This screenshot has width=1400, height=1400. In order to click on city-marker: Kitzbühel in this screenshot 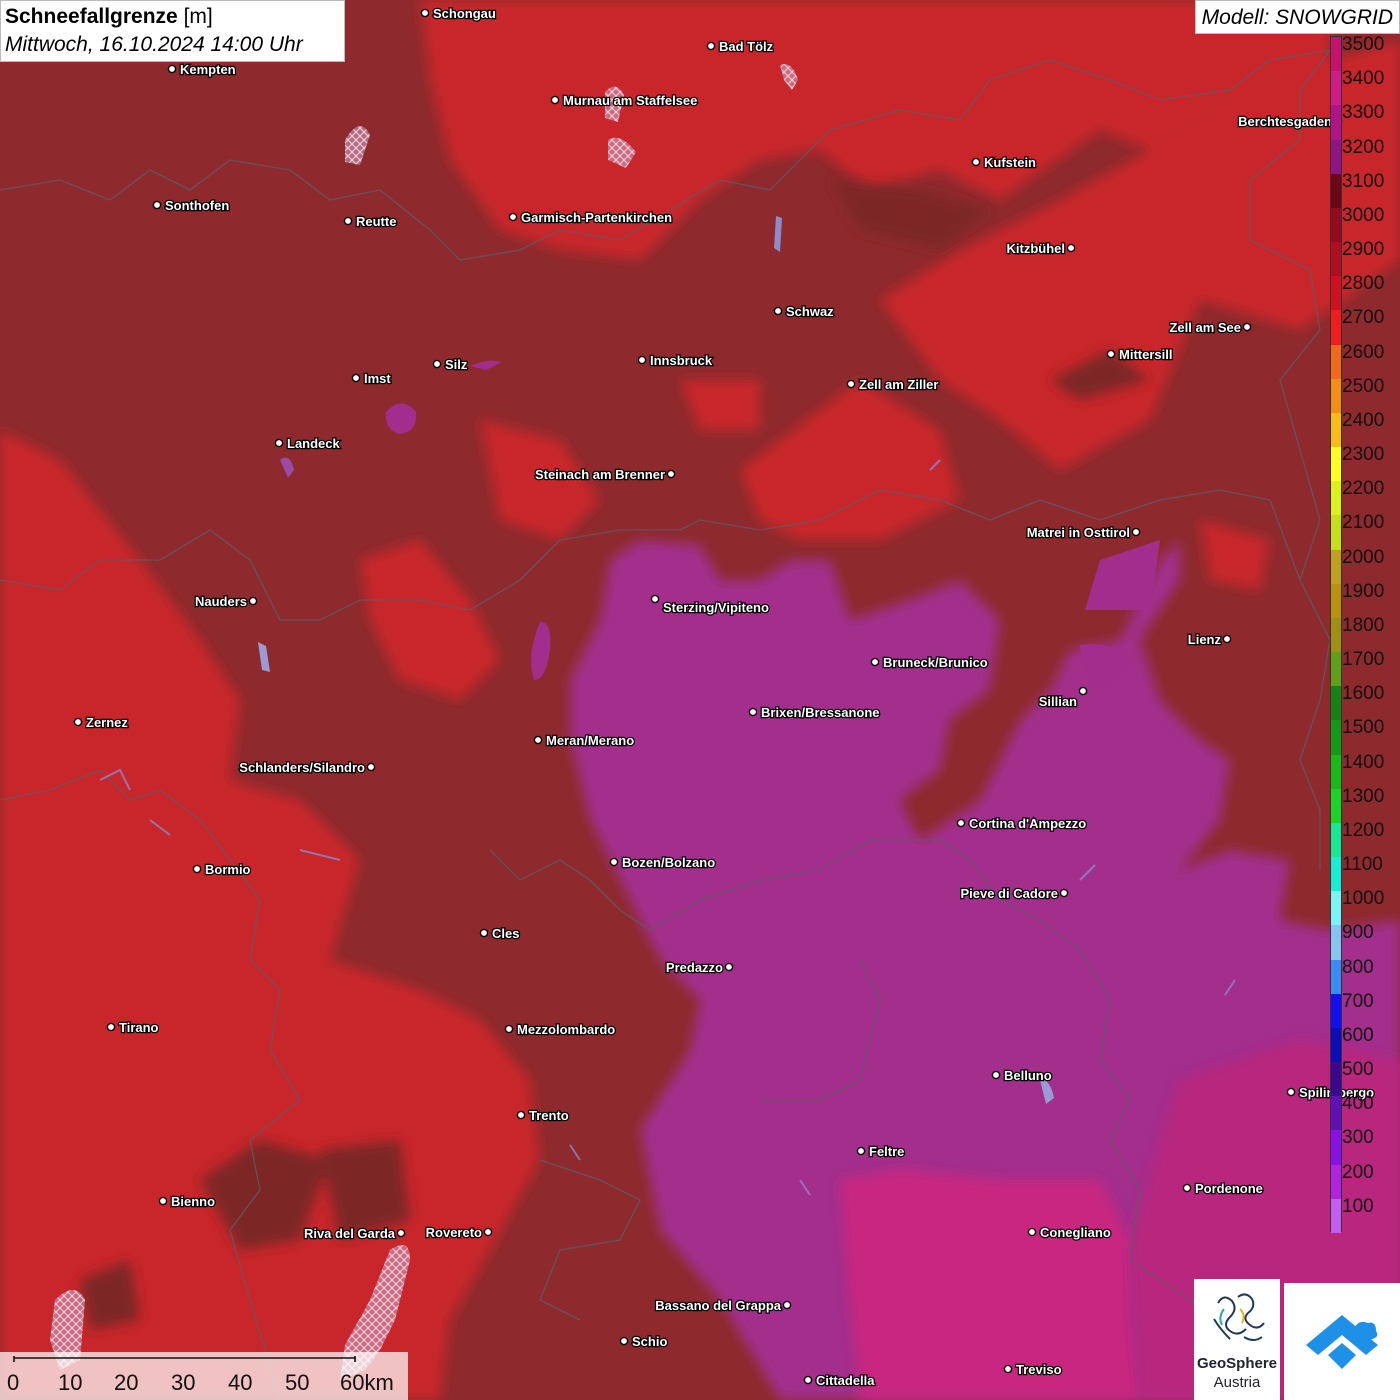, I will do `click(1040, 248)`.